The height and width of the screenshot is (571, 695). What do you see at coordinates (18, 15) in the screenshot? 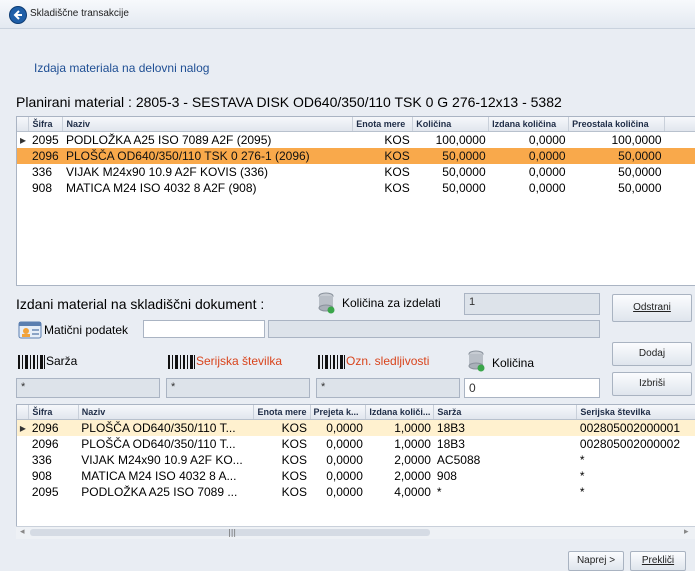
I see `back-icon` at bounding box center [18, 15].